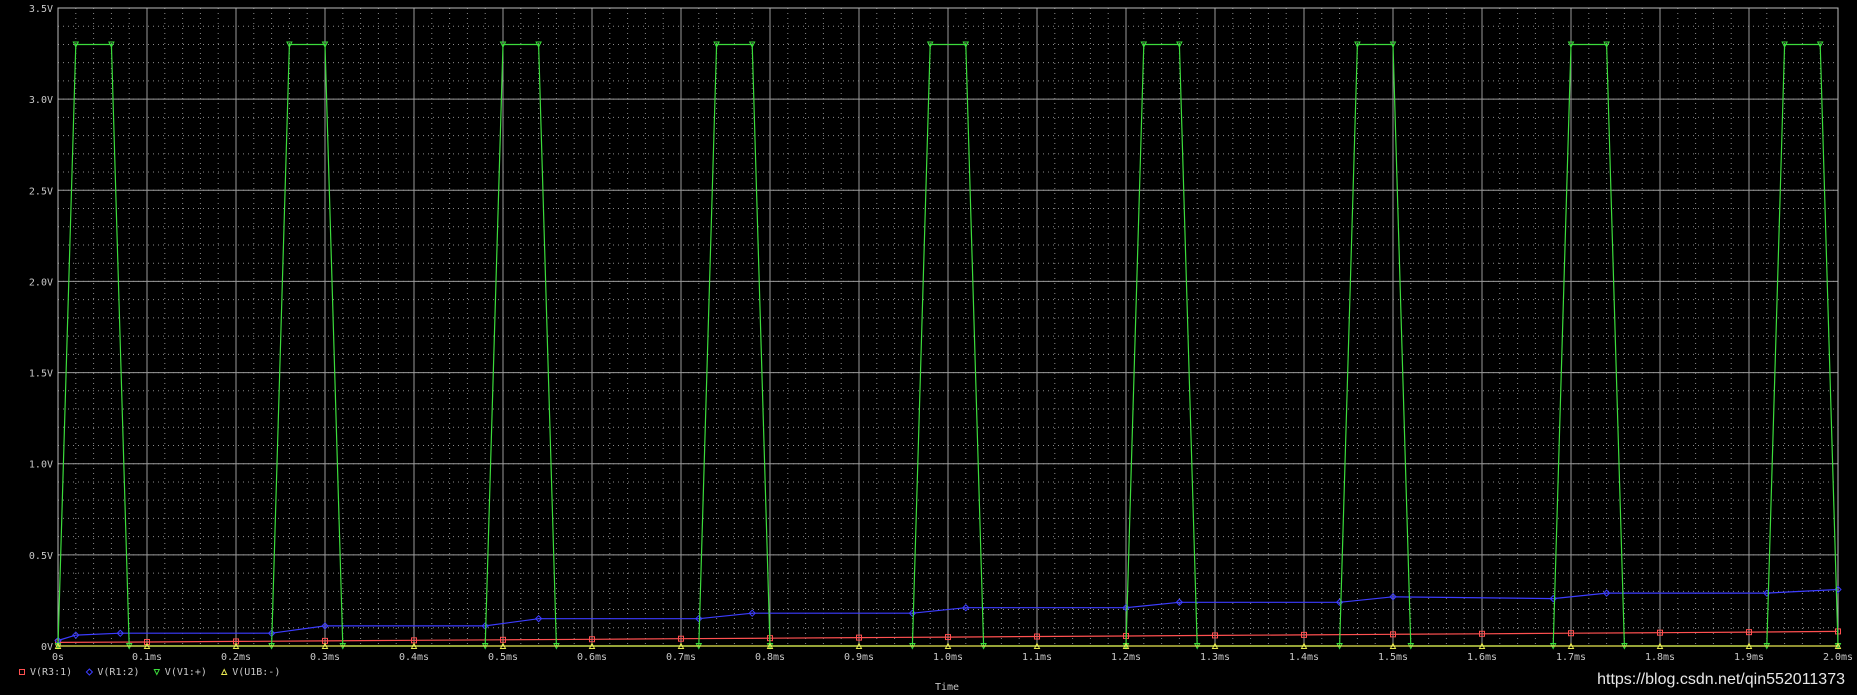 Image resolution: width=1857 pixels, height=695 pixels. What do you see at coordinates (41, 9) in the screenshot?
I see `y-tick-label: 3.5V` at bounding box center [41, 9].